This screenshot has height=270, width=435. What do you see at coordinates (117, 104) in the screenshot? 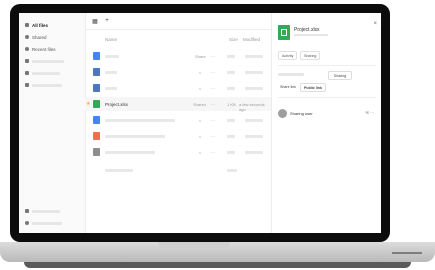
I see `file-name: Project.xlsx` at bounding box center [117, 104].